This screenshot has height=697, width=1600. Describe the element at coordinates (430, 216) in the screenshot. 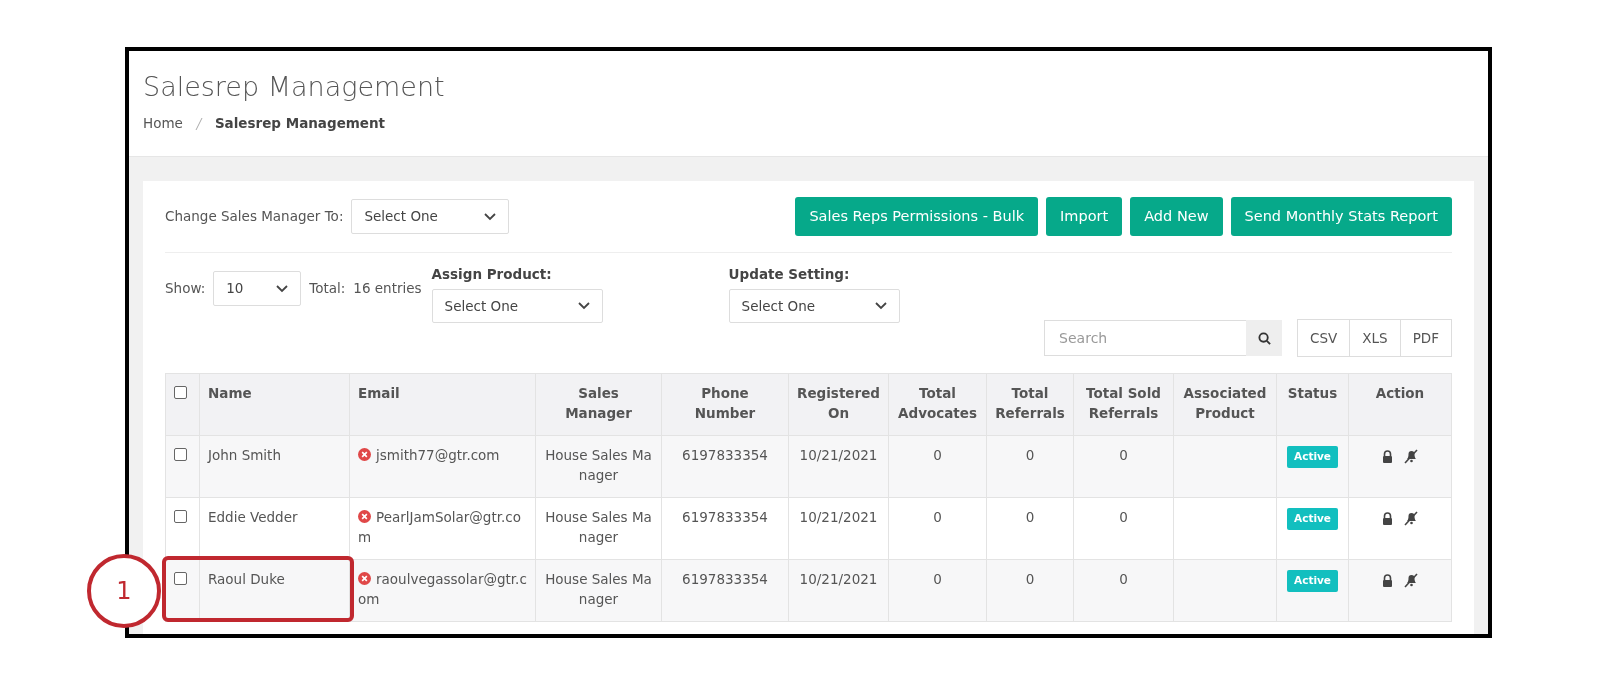

I see `manager-select: Select One` at that location.